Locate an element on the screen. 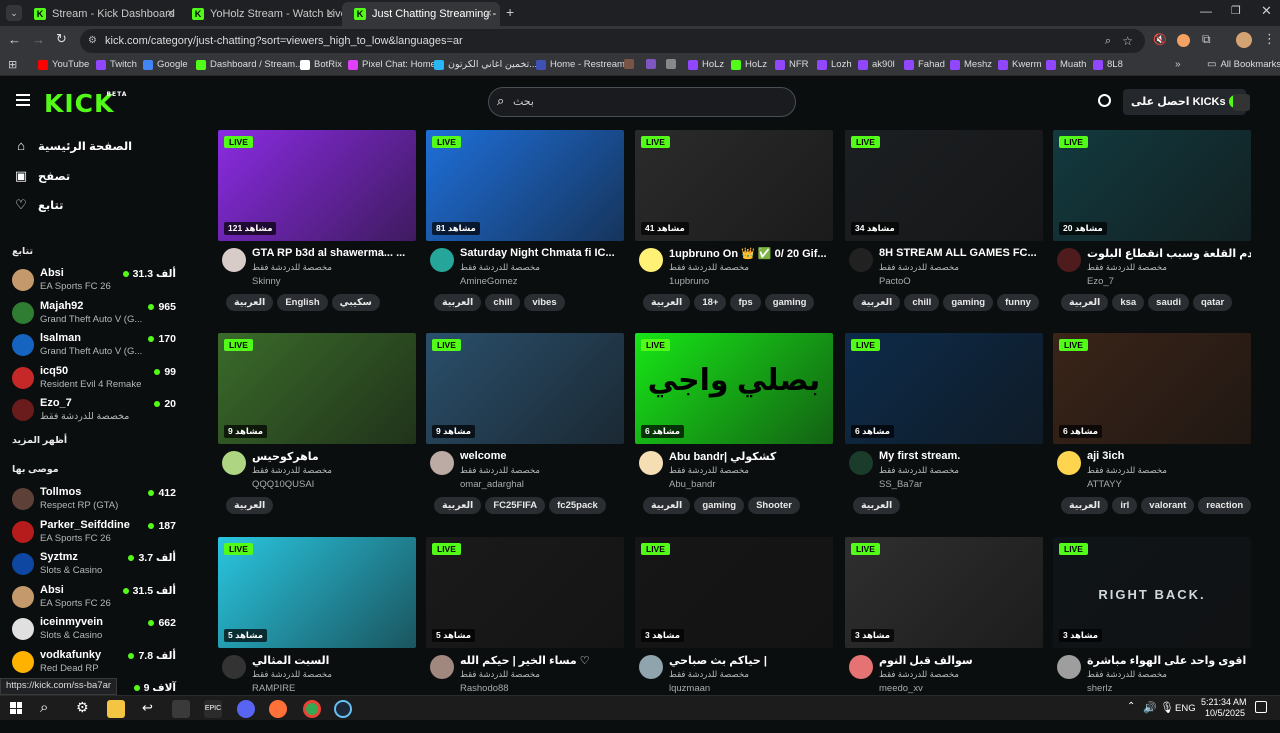 The width and height of the screenshot is (1280, 733). stream-tag: reaction is located at coordinates (1225, 505).